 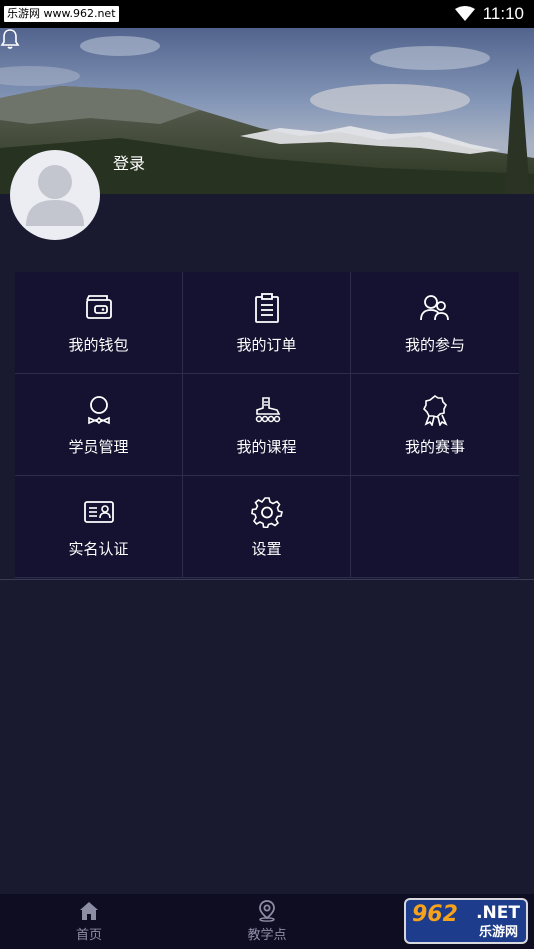 I want to click on watermark-net: .NET, so click(x=498, y=913).